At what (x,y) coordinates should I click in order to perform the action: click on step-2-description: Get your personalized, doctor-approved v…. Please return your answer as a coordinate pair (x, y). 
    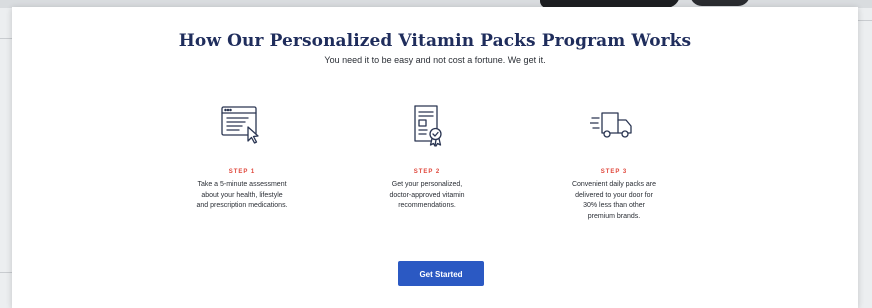
    Looking at the image, I should click on (427, 195).